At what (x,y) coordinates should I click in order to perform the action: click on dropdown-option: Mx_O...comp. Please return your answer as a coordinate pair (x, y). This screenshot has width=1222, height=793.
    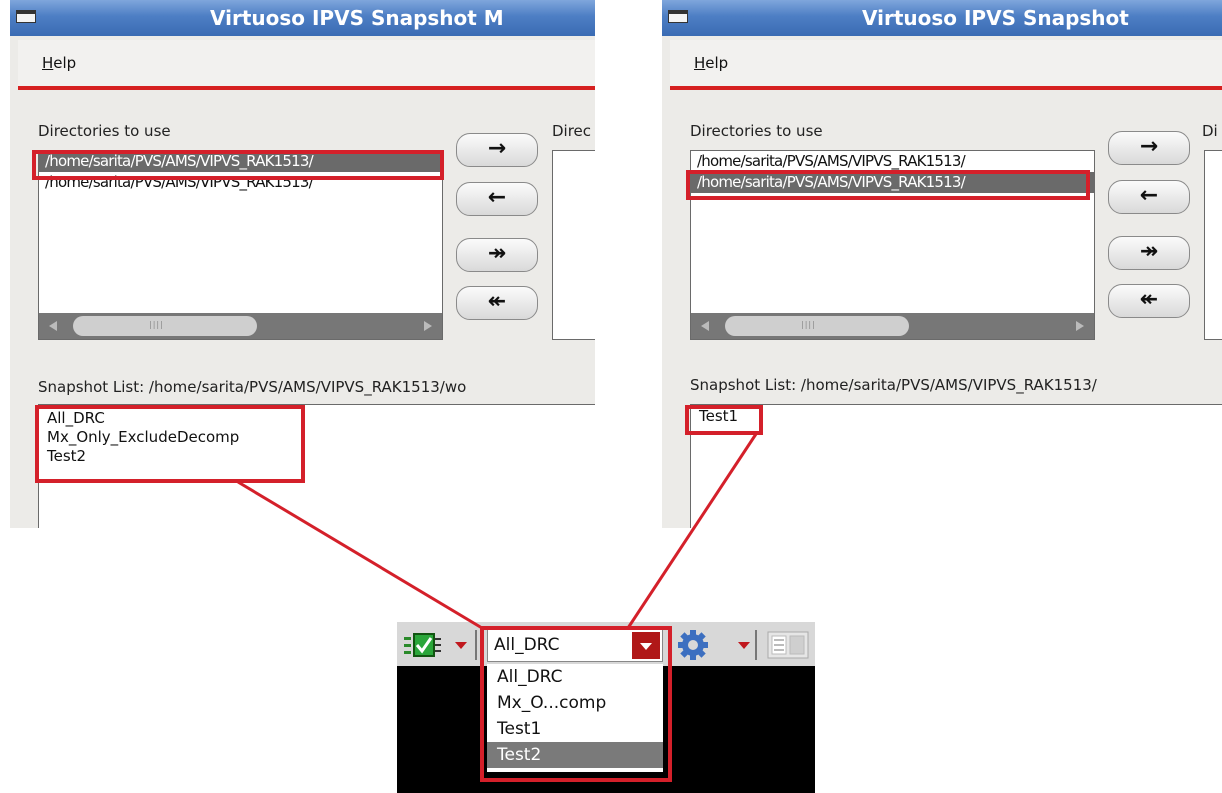
    Looking at the image, I should click on (575, 703).